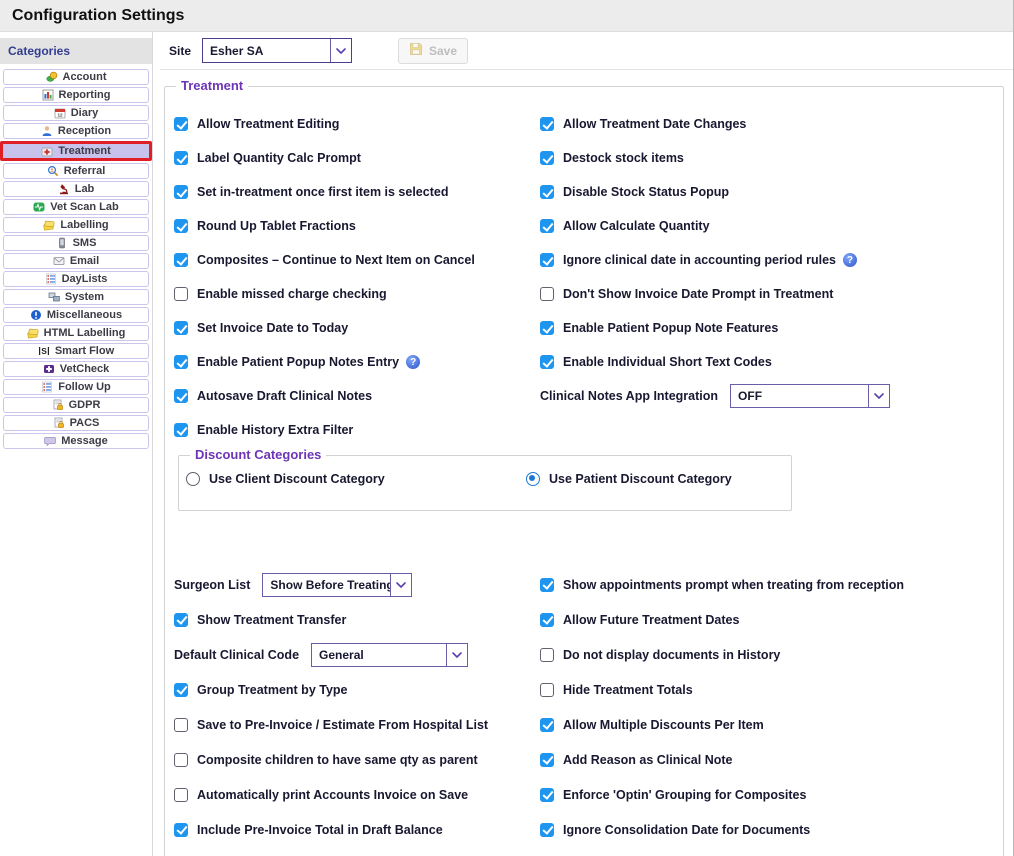 This screenshot has width=1014, height=856. Describe the element at coordinates (76, 261) in the screenshot. I see `sidebar-item-email: Email` at that location.